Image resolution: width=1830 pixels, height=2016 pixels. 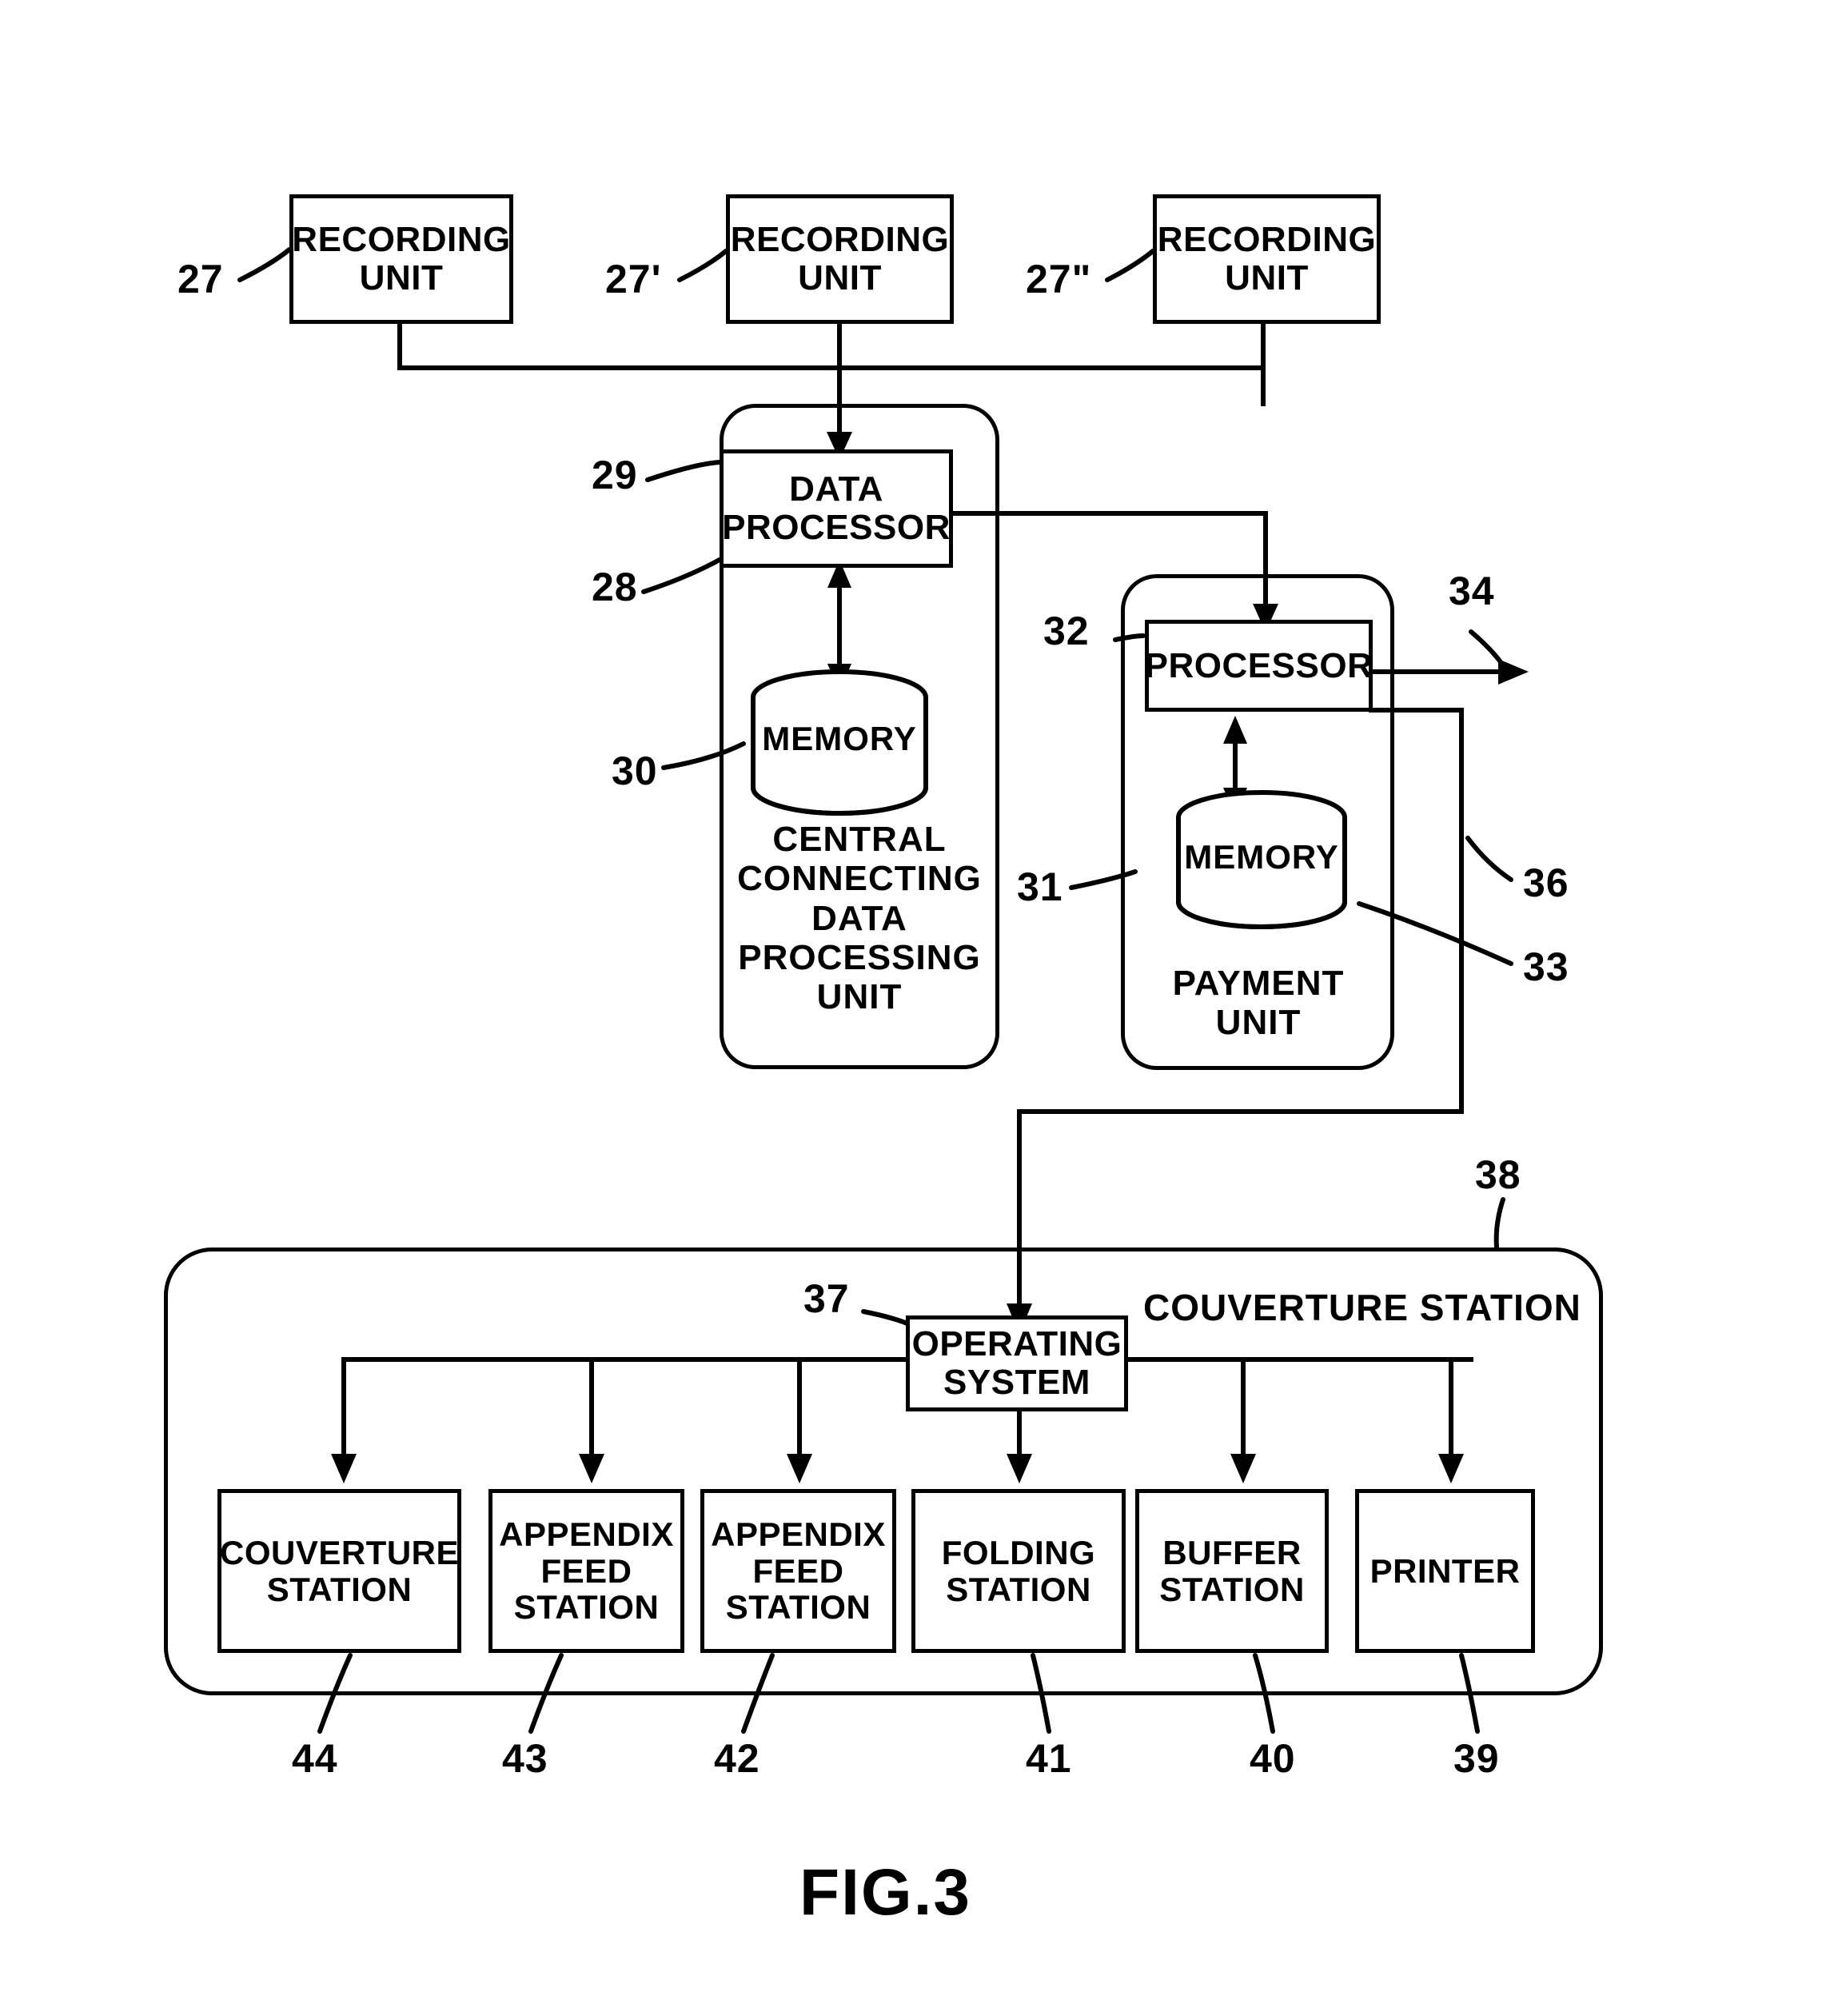 I want to click on data-processor-label: DATA PROCESSOR, so click(x=837, y=508).